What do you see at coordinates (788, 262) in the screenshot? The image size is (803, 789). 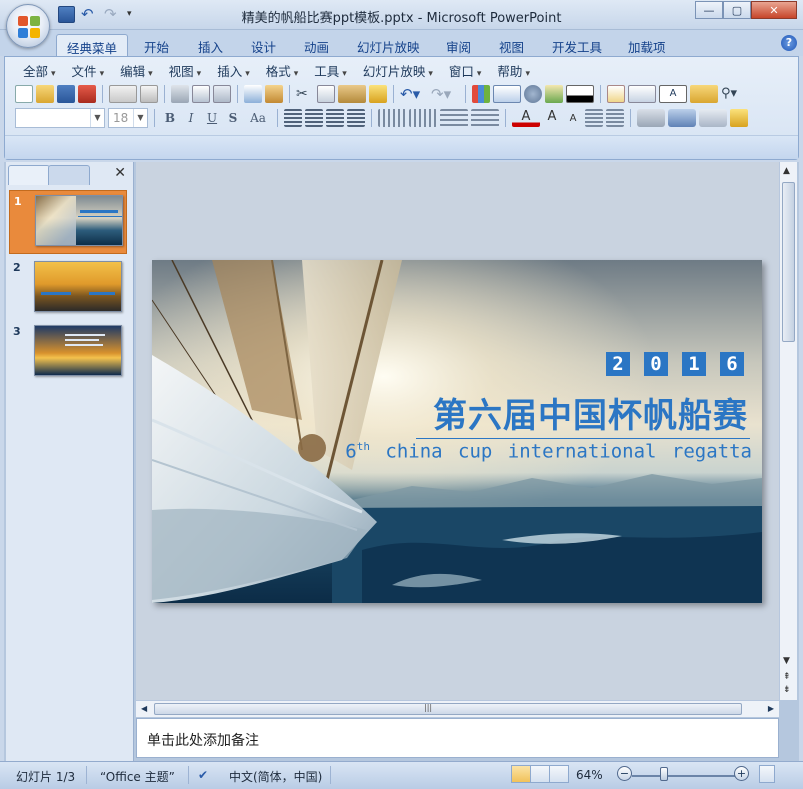 I see `scroll-thumb` at bounding box center [788, 262].